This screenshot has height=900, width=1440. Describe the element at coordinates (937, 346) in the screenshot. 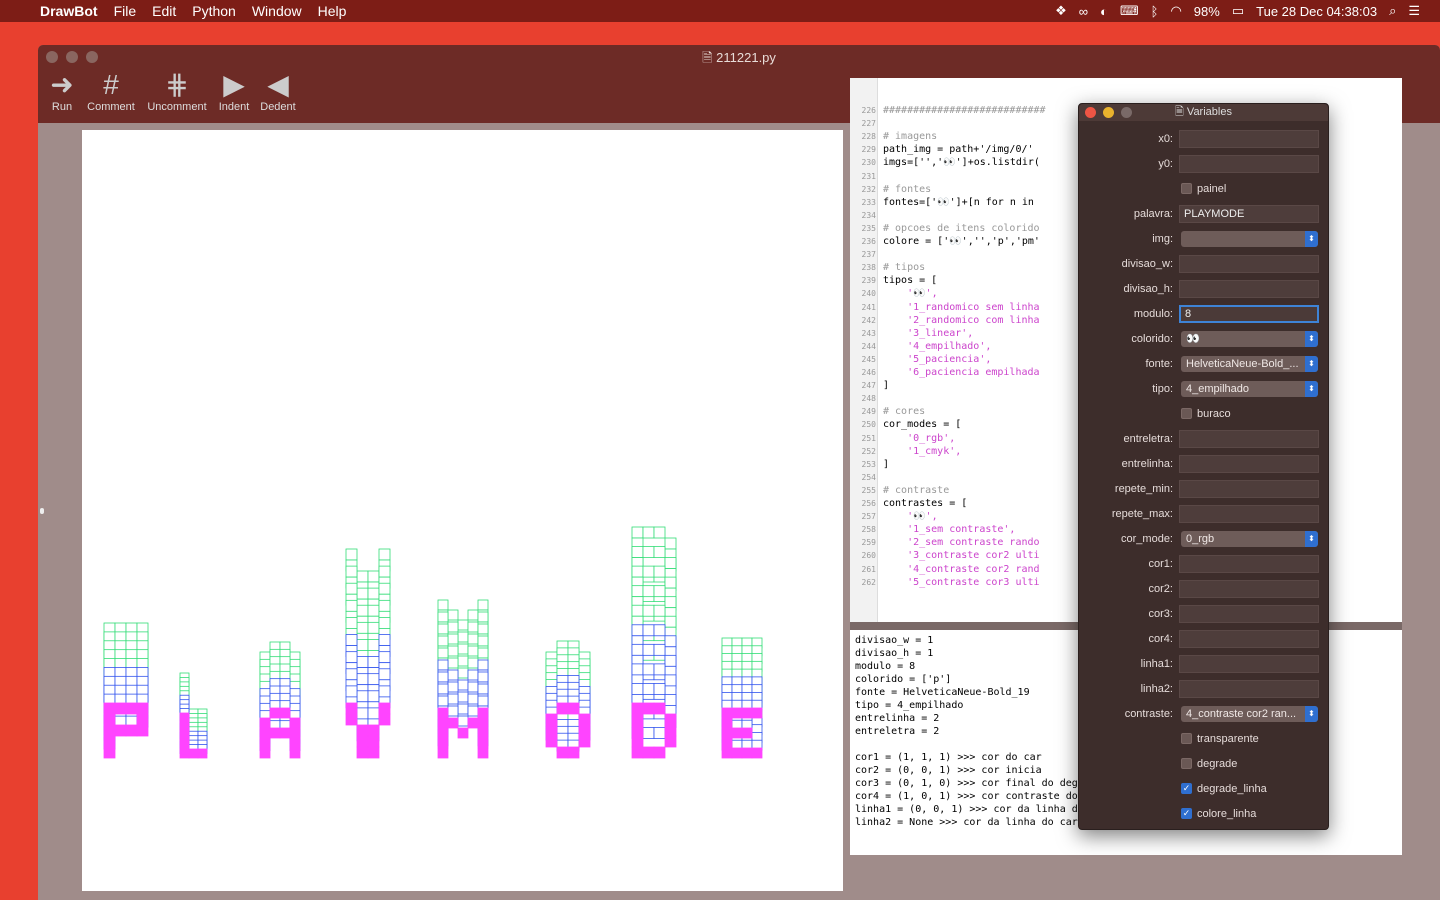

I see `code-text: '4_empilhado',` at that location.